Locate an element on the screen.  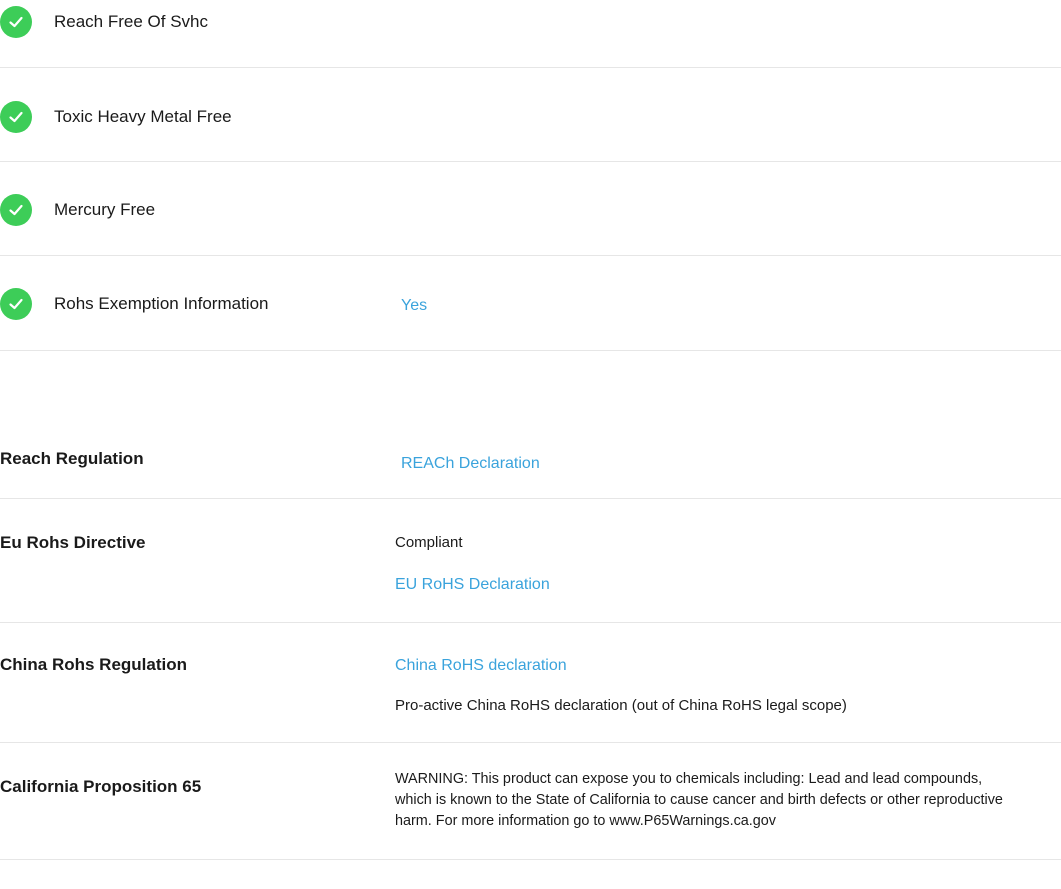
check-label: Reach Free Of Svhc is located at coordinates (131, 21).